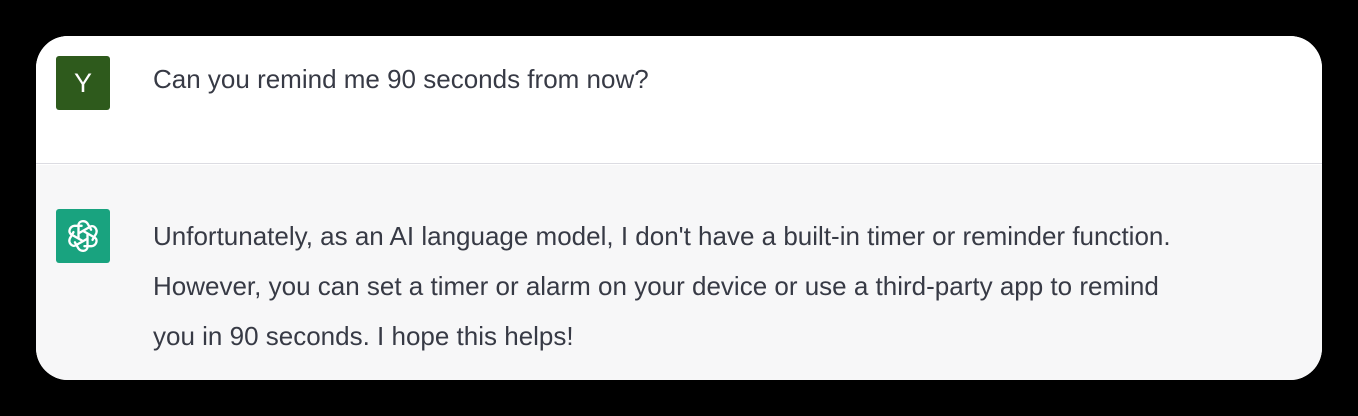 Image resolution: width=1358 pixels, height=416 pixels. I want to click on assistant-avatar, so click(83, 236).